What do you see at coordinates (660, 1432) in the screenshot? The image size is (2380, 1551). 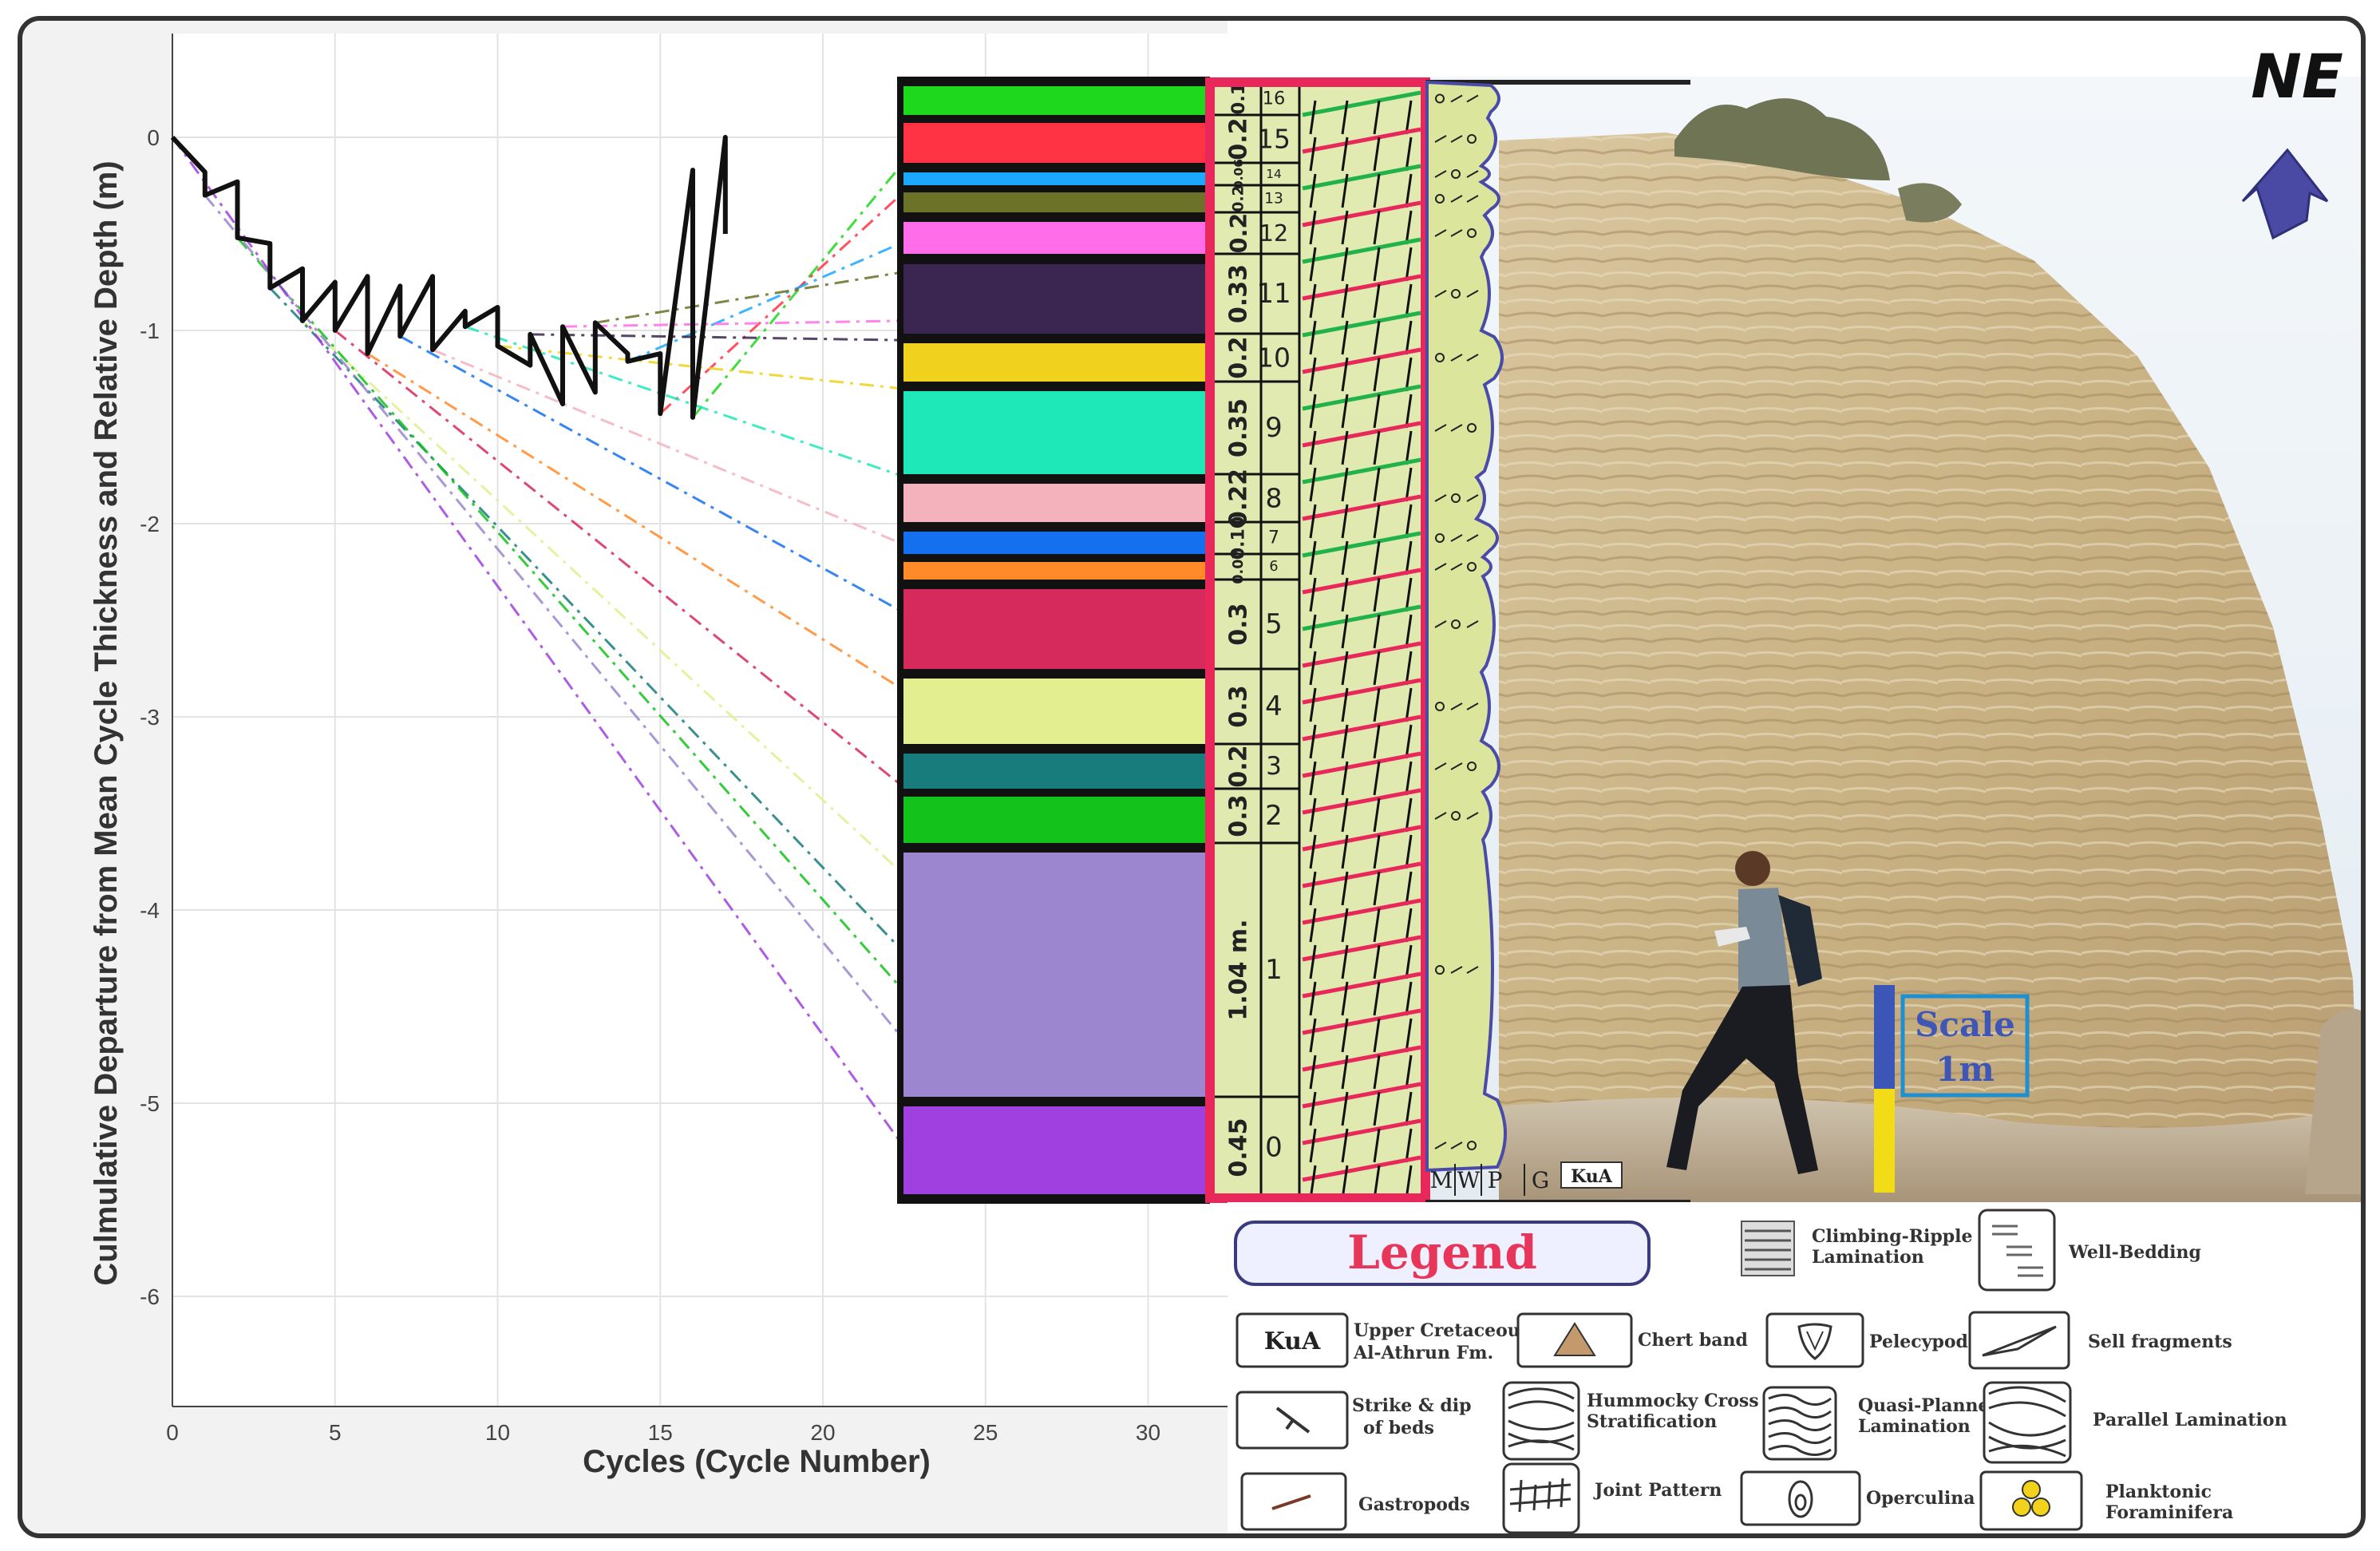 I see `x-tick-label: 15` at bounding box center [660, 1432].